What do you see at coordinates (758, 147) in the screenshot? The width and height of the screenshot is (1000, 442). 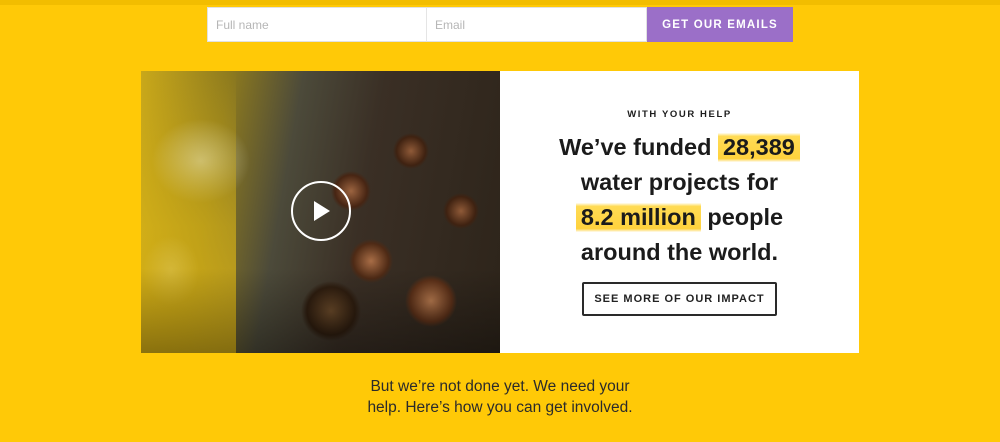 I see `projects-count-highlight: 28,389` at bounding box center [758, 147].